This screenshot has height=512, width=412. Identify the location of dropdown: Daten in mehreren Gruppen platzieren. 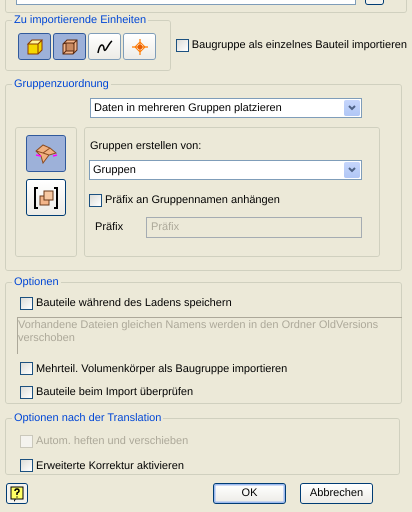
(226, 108).